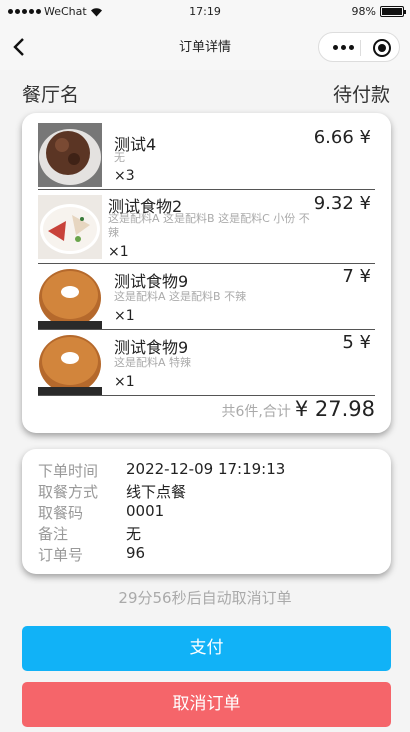 The image size is (410, 732). What do you see at coordinates (101, 512) in the screenshot?
I see `info-row-pickup-code: 取餐码 0001` at bounding box center [101, 512].